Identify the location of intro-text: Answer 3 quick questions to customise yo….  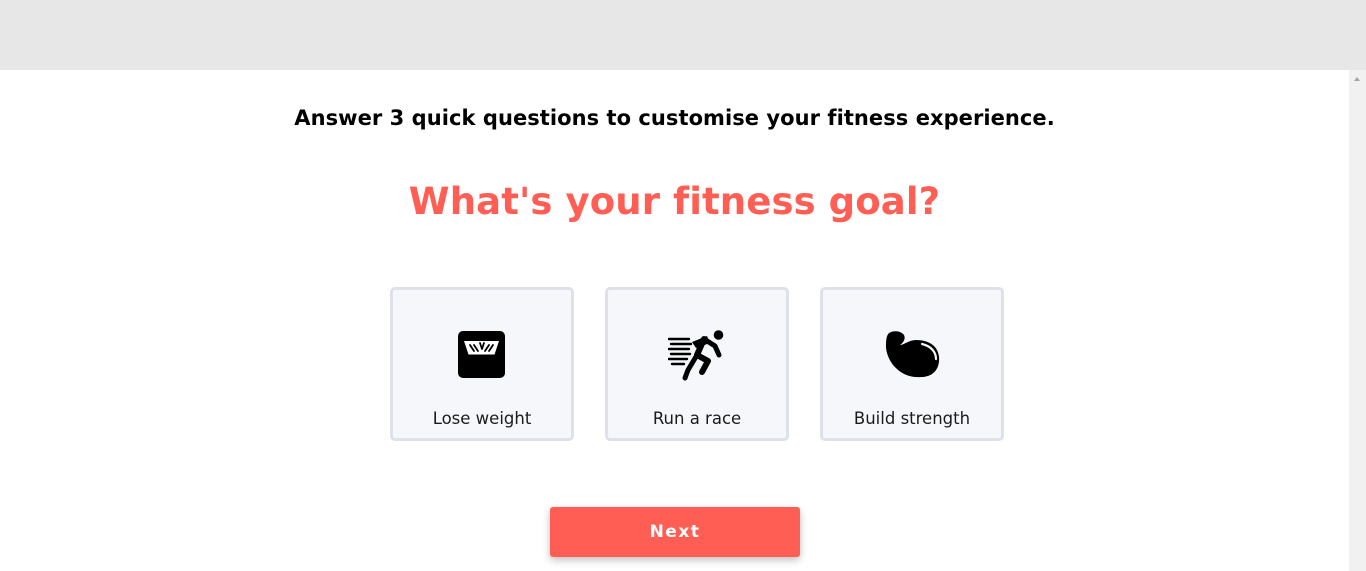
(674, 118).